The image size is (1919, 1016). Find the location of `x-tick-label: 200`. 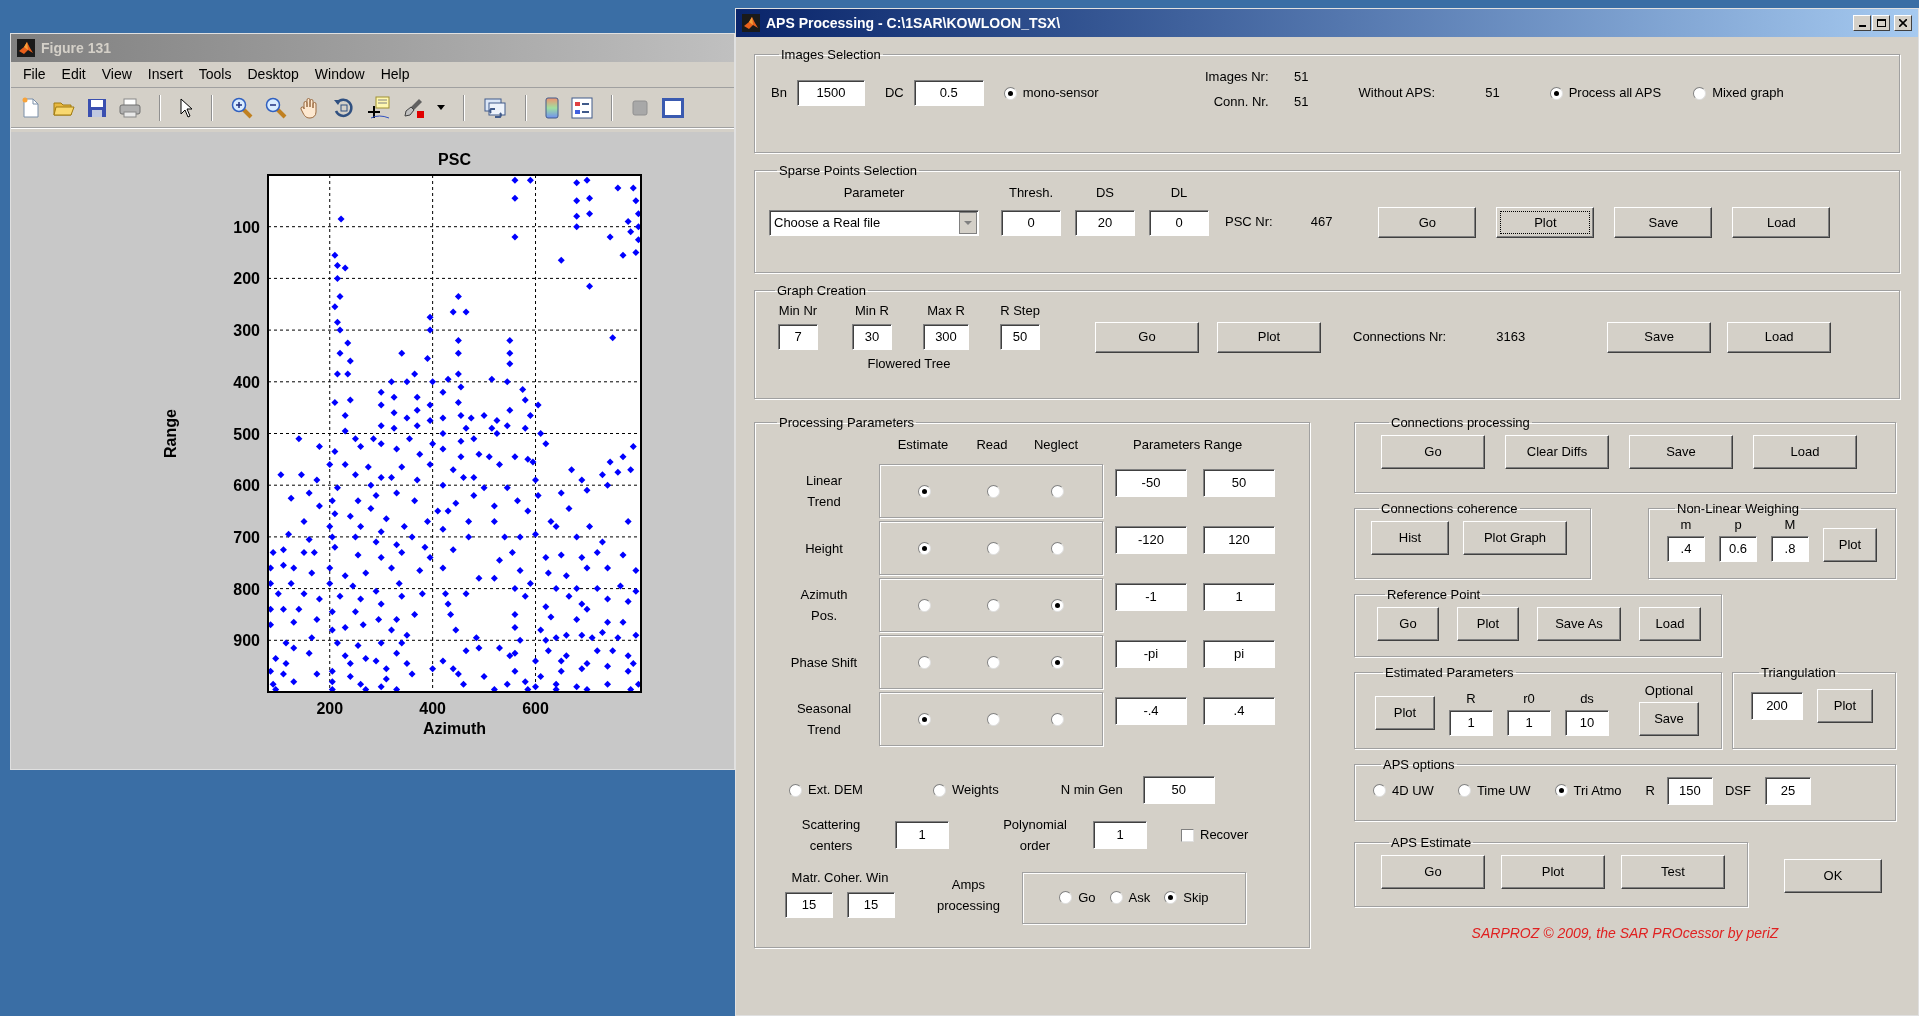

x-tick-label: 200 is located at coordinates (330, 708).